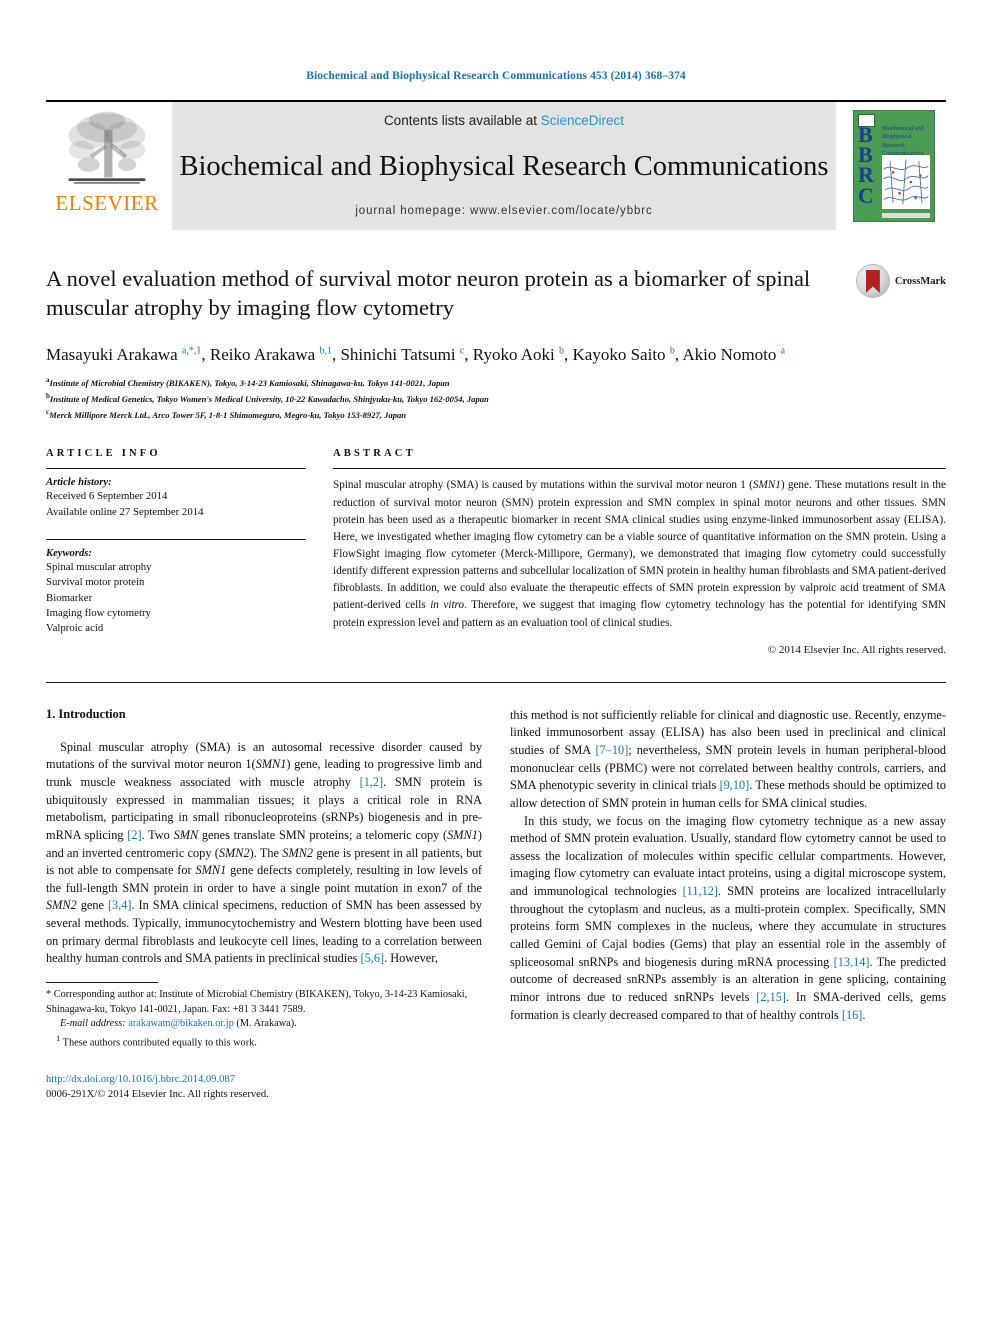  I want to click on crossmark-ribbon-icon, so click(872, 281).